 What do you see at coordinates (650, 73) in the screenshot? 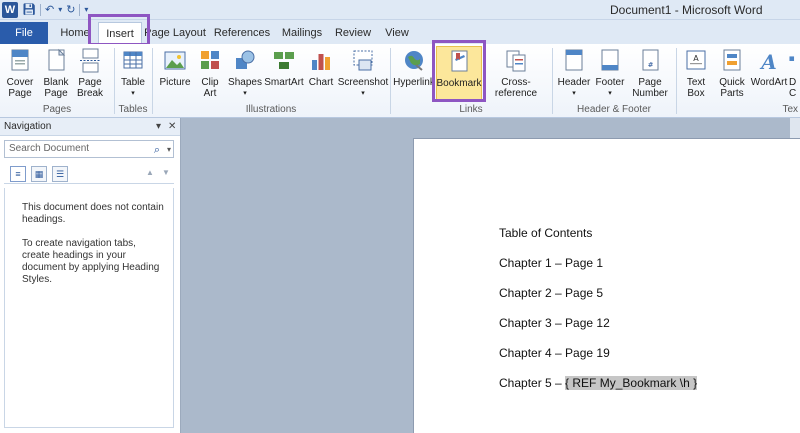
I see `page-number-button: # Page Number` at bounding box center [650, 73].